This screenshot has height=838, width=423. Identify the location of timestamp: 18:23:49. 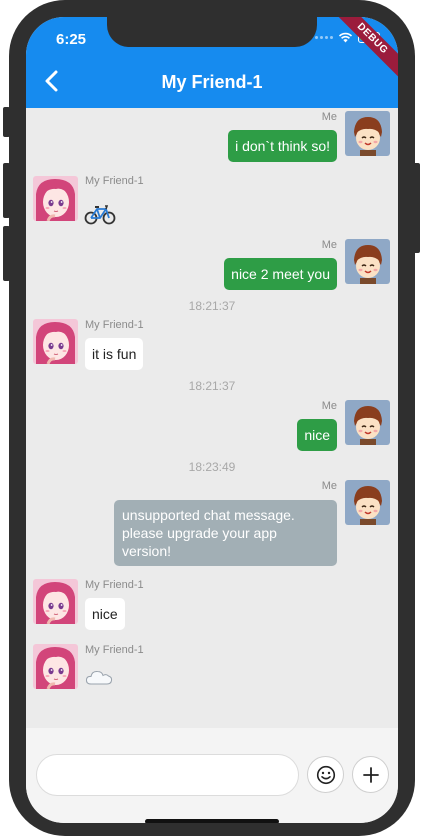
(212, 467).